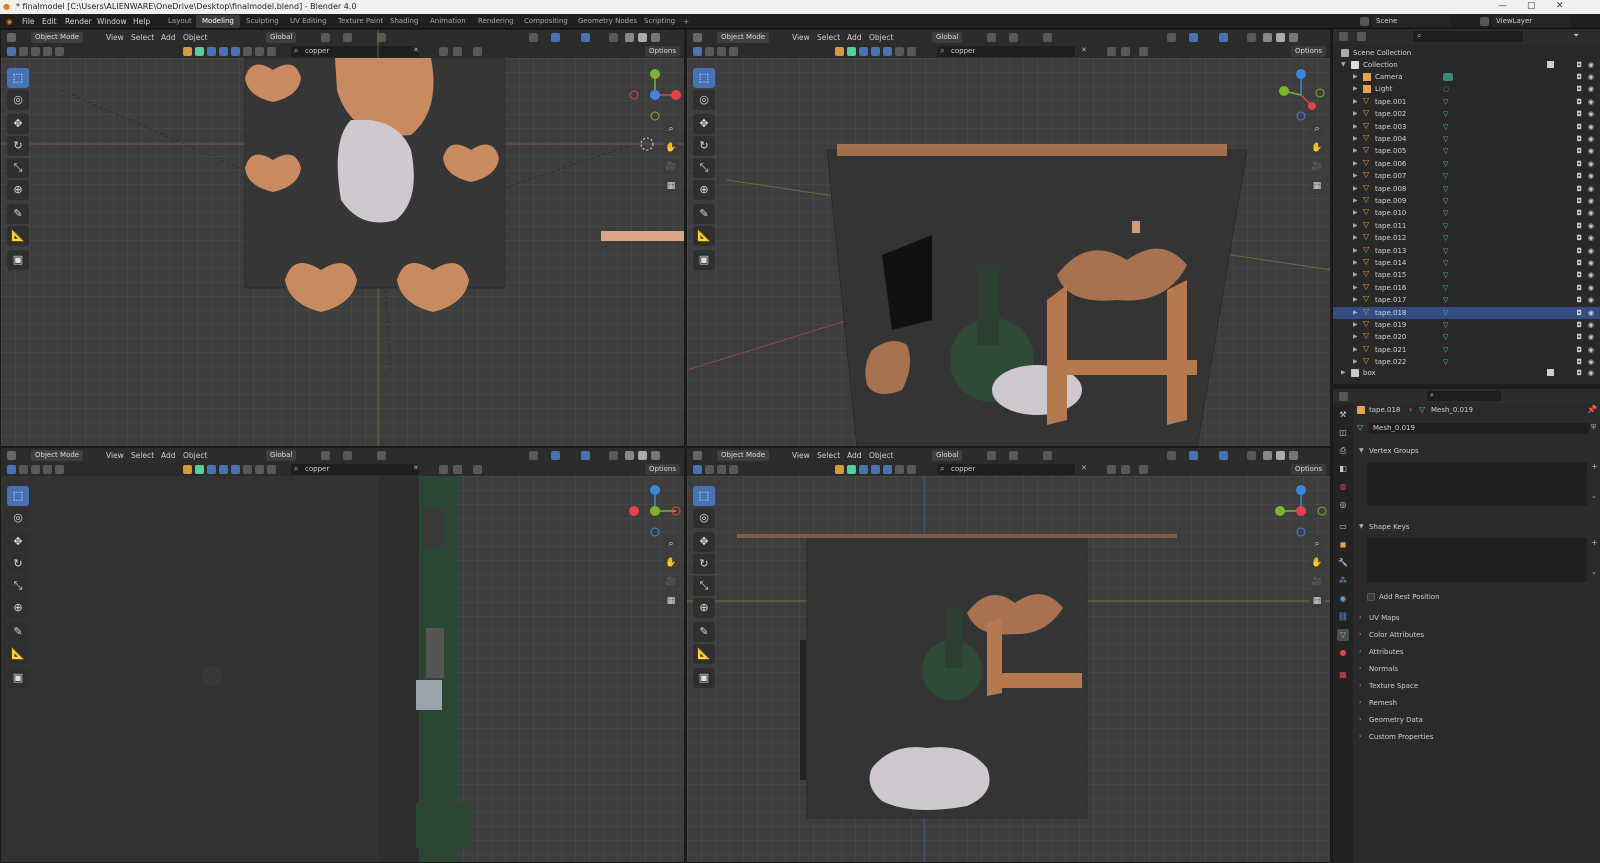 Image resolution: width=1600 pixels, height=863 pixels. Describe the element at coordinates (704, 260) in the screenshot. I see `tool-add-cube: ▣` at that location.